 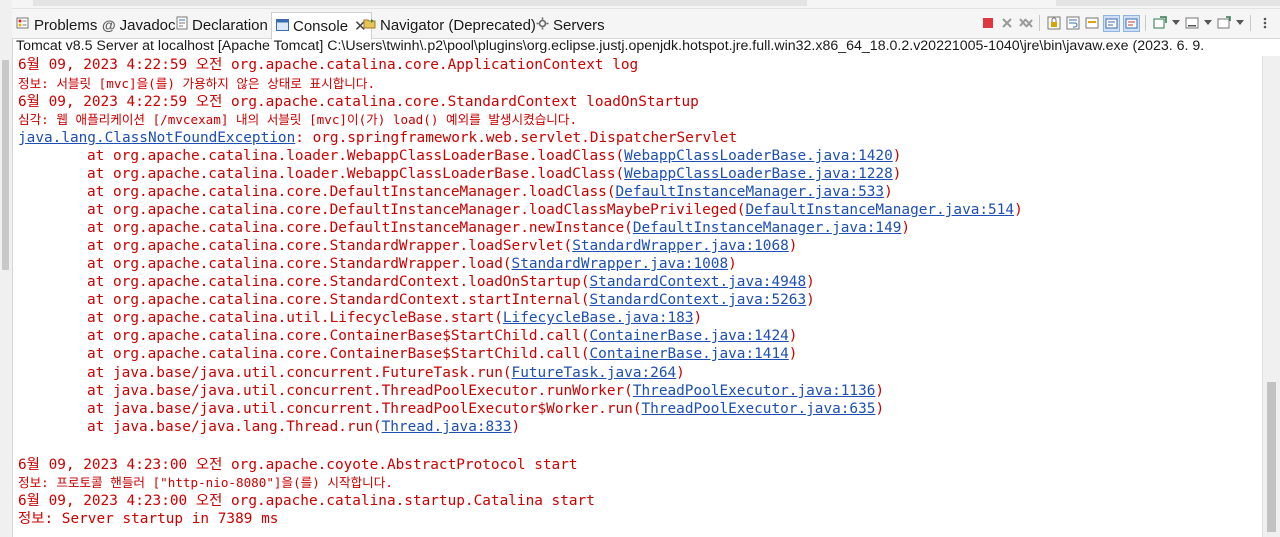 I want to click on exception-link: java.lang.ClassNotFoundException, so click(x=156, y=138).